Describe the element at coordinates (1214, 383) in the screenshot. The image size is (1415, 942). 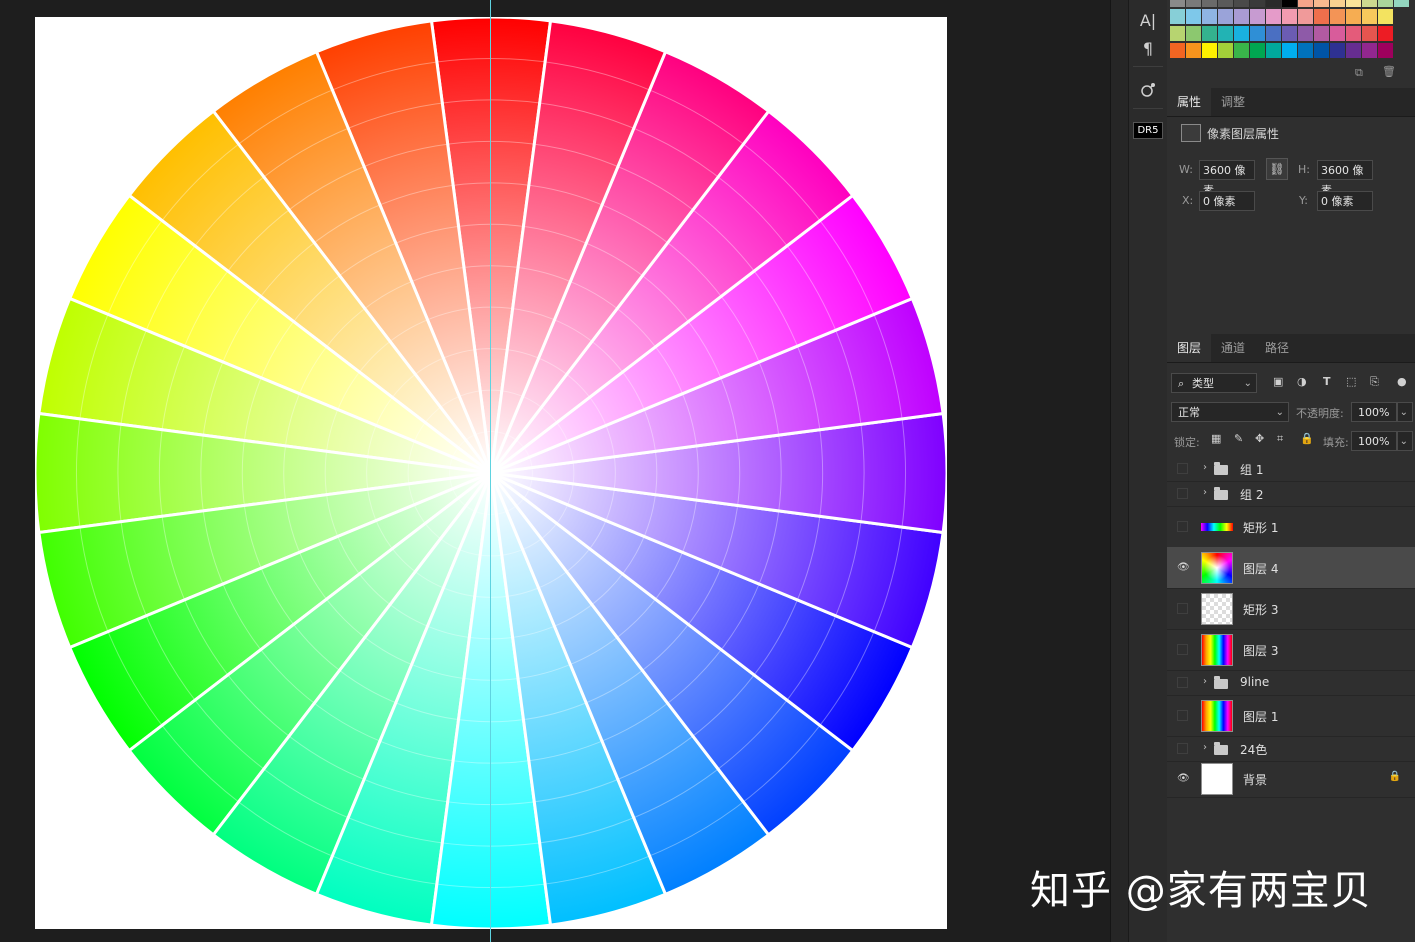
I see `layer-filter-select: ⌕ 类型 ⌄` at that location.